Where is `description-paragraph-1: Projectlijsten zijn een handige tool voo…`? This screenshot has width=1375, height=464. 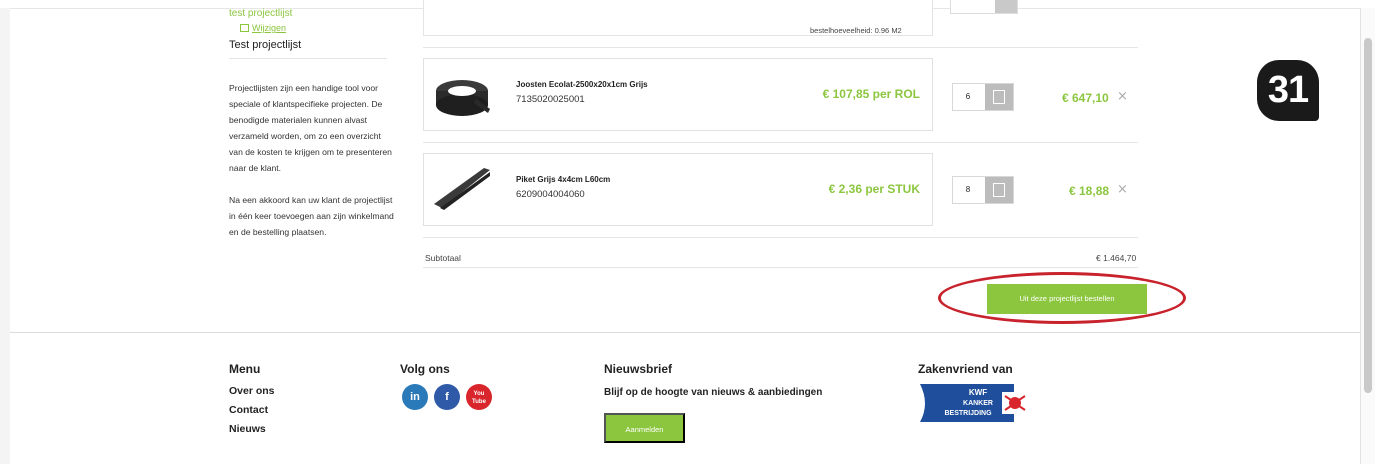 description-paragraph-1: Projectlijsten zijn een handige tool voo… is located at coordinates (310, 128).